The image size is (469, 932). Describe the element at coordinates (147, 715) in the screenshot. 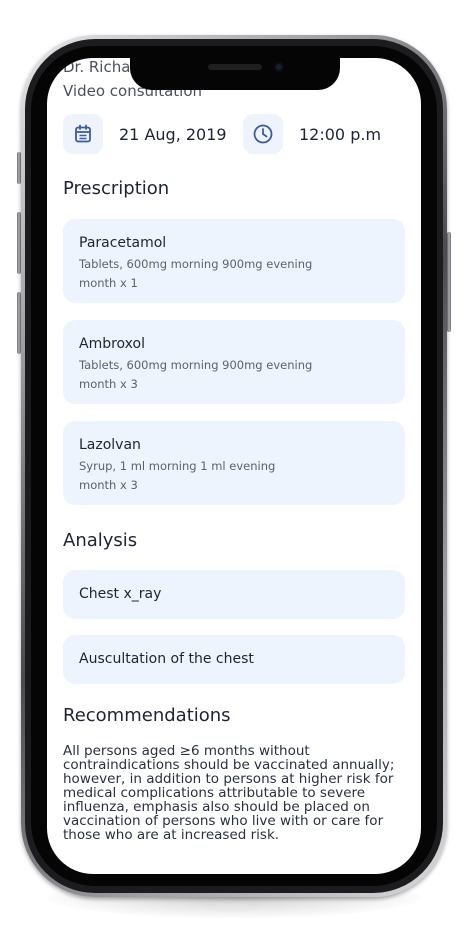

I see `recommendations-title: Recommendations` at that location.